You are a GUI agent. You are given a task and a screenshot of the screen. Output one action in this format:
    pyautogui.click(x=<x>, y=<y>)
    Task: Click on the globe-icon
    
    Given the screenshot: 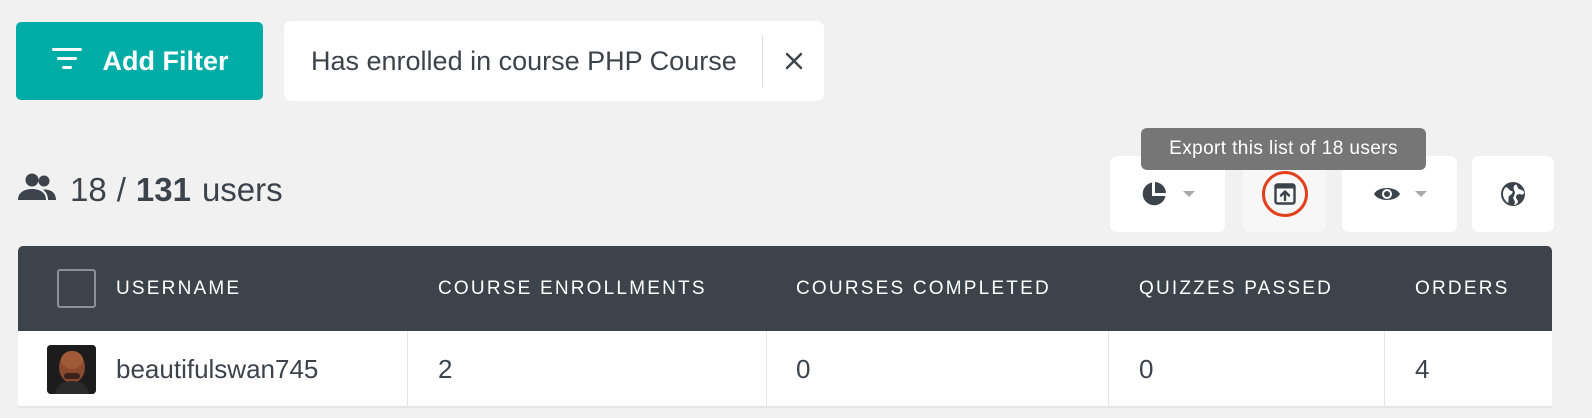 What is the action you would take?
    pyautogui.click(x=1513, y=194)
    